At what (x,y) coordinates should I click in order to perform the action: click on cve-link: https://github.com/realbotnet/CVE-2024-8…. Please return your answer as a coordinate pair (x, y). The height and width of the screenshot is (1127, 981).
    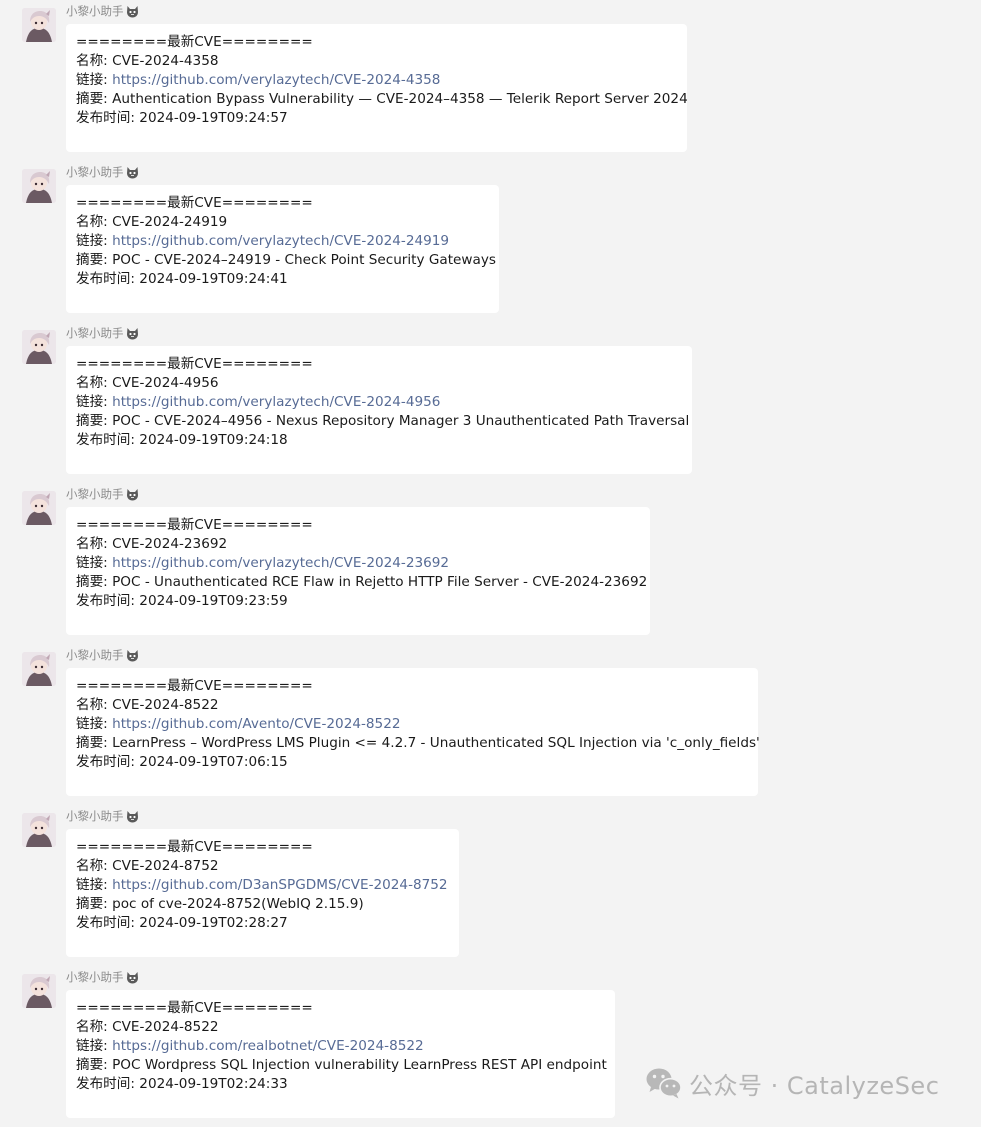
    Looking at the image, I should click on (268, 1046).